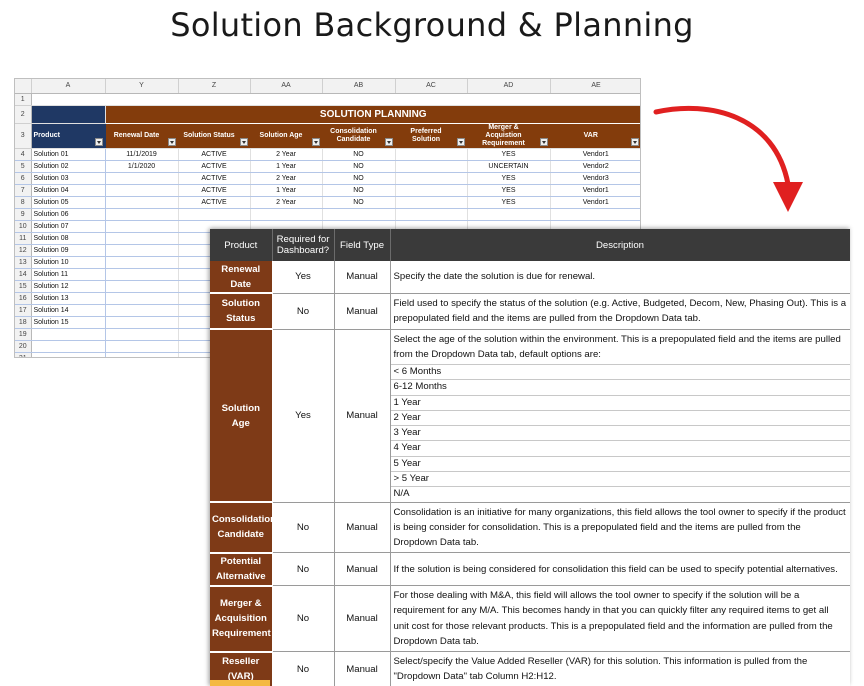  What do you see at coordinates (68, 214) in the screenshot?
I see `product-cell: Solution 06` at bounding box center [68, 214].